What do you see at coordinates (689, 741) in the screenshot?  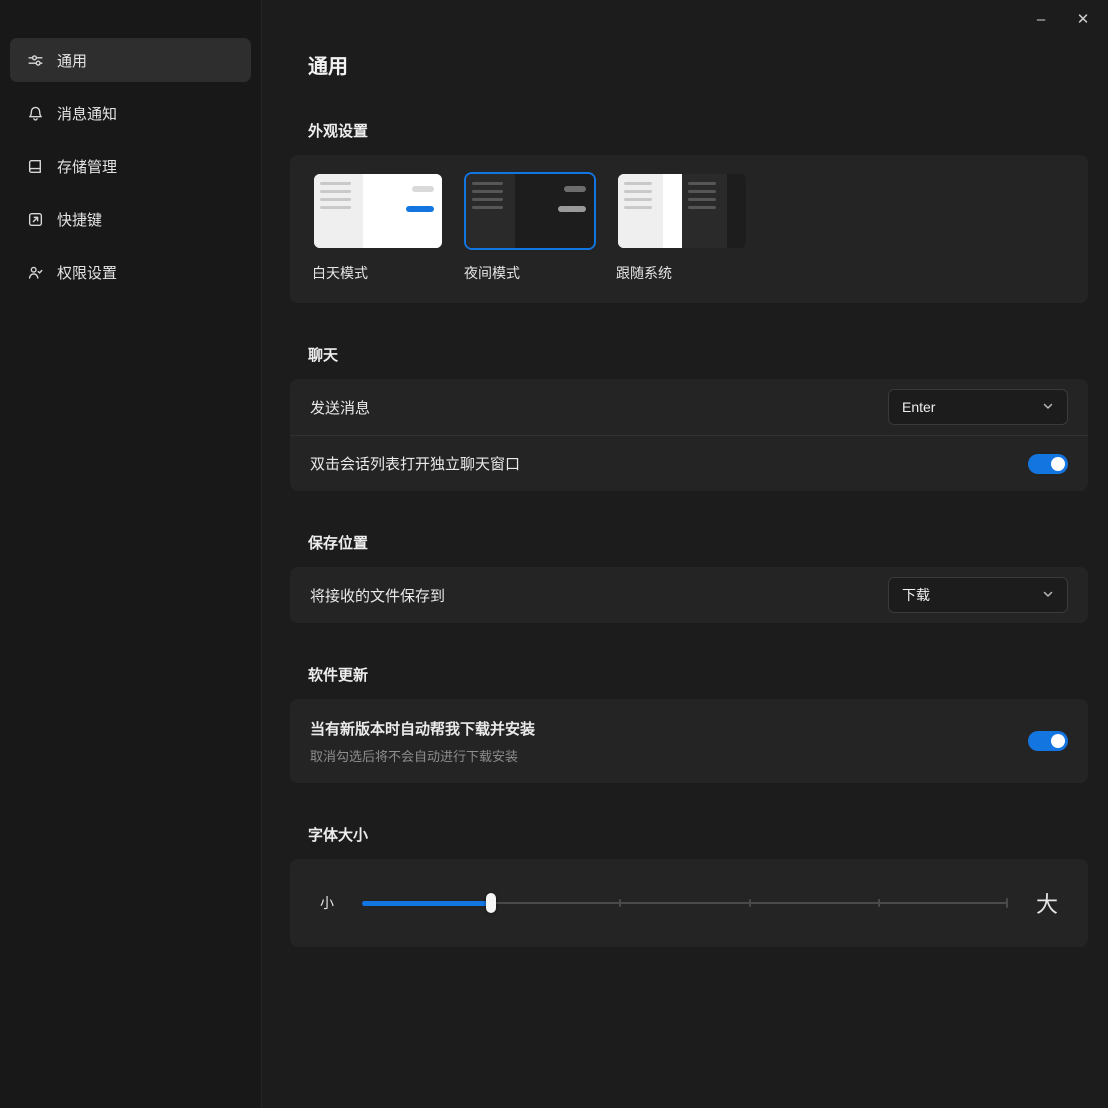 I see `software-update-card: 当有新版本时自动帮我下载并安装 取消勾选后将不会自动进行下载安装` at bounding box center [689, 741].